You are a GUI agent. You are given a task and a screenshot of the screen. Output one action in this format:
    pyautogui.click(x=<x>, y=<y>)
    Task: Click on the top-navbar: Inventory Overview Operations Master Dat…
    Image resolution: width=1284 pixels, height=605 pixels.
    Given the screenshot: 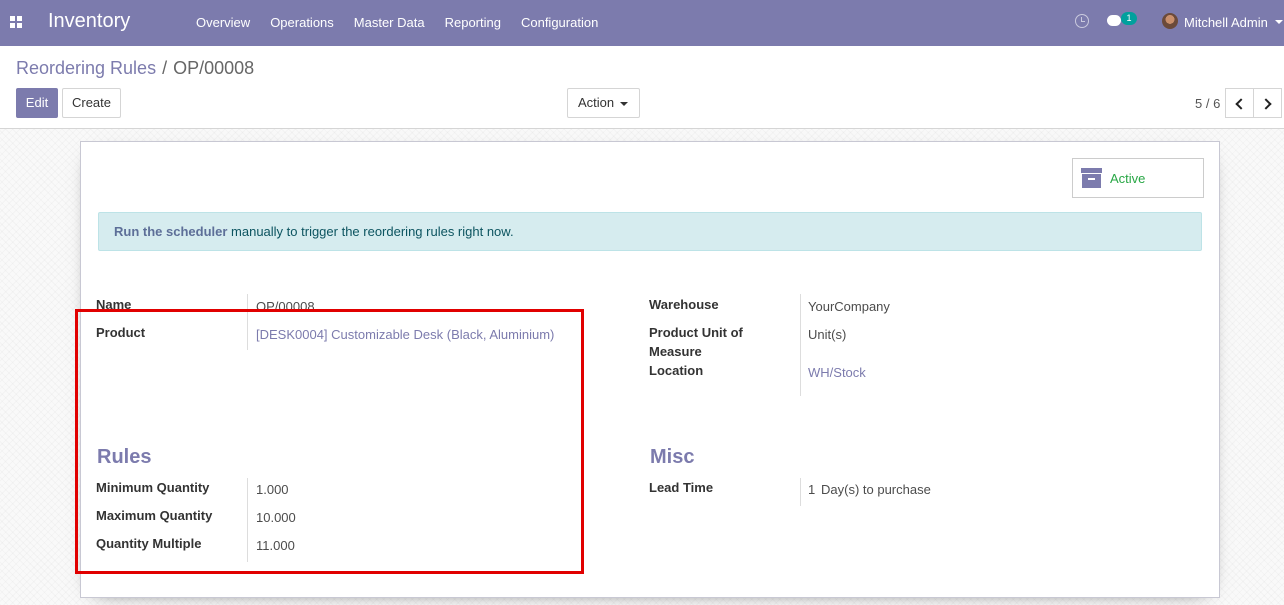 What is the action you would take?
    pyautogui.click(x=642, y=23)
    